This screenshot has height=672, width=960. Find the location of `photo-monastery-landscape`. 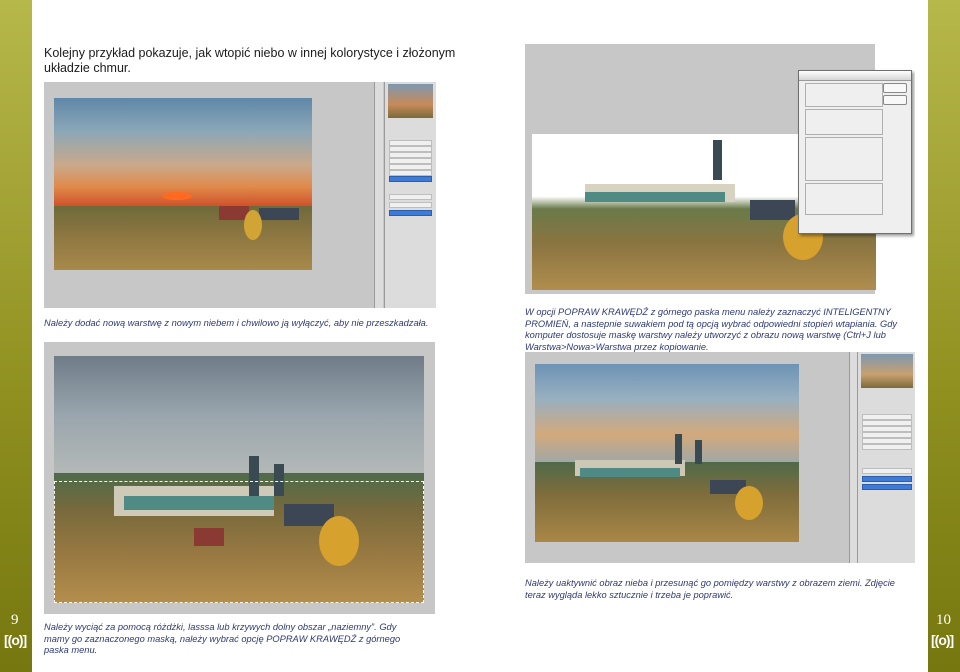

photo-monastery-landscape is located at coordinates (239, 479).